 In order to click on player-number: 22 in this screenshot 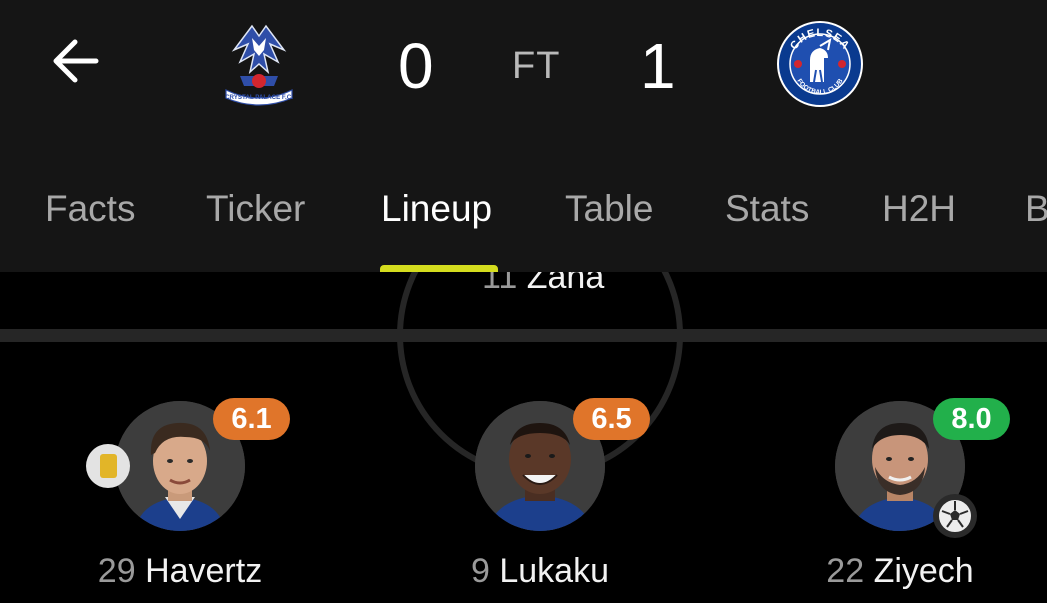, I will do `click(845, 571)`.